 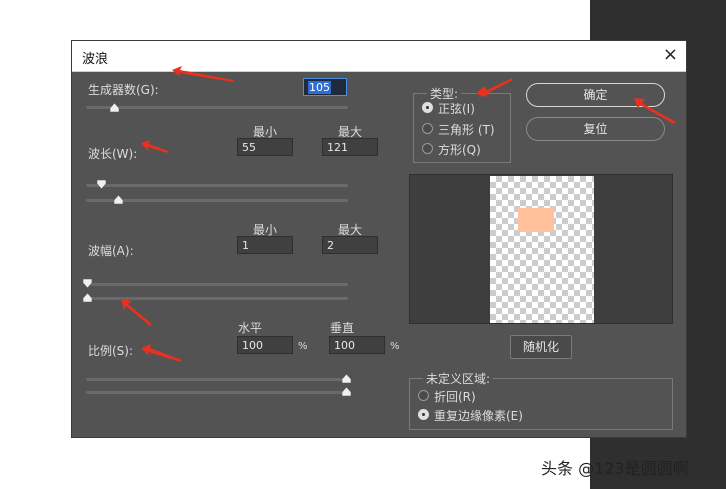 I want to click on amplitude-min-slider-track, so click(x=217, y=284).